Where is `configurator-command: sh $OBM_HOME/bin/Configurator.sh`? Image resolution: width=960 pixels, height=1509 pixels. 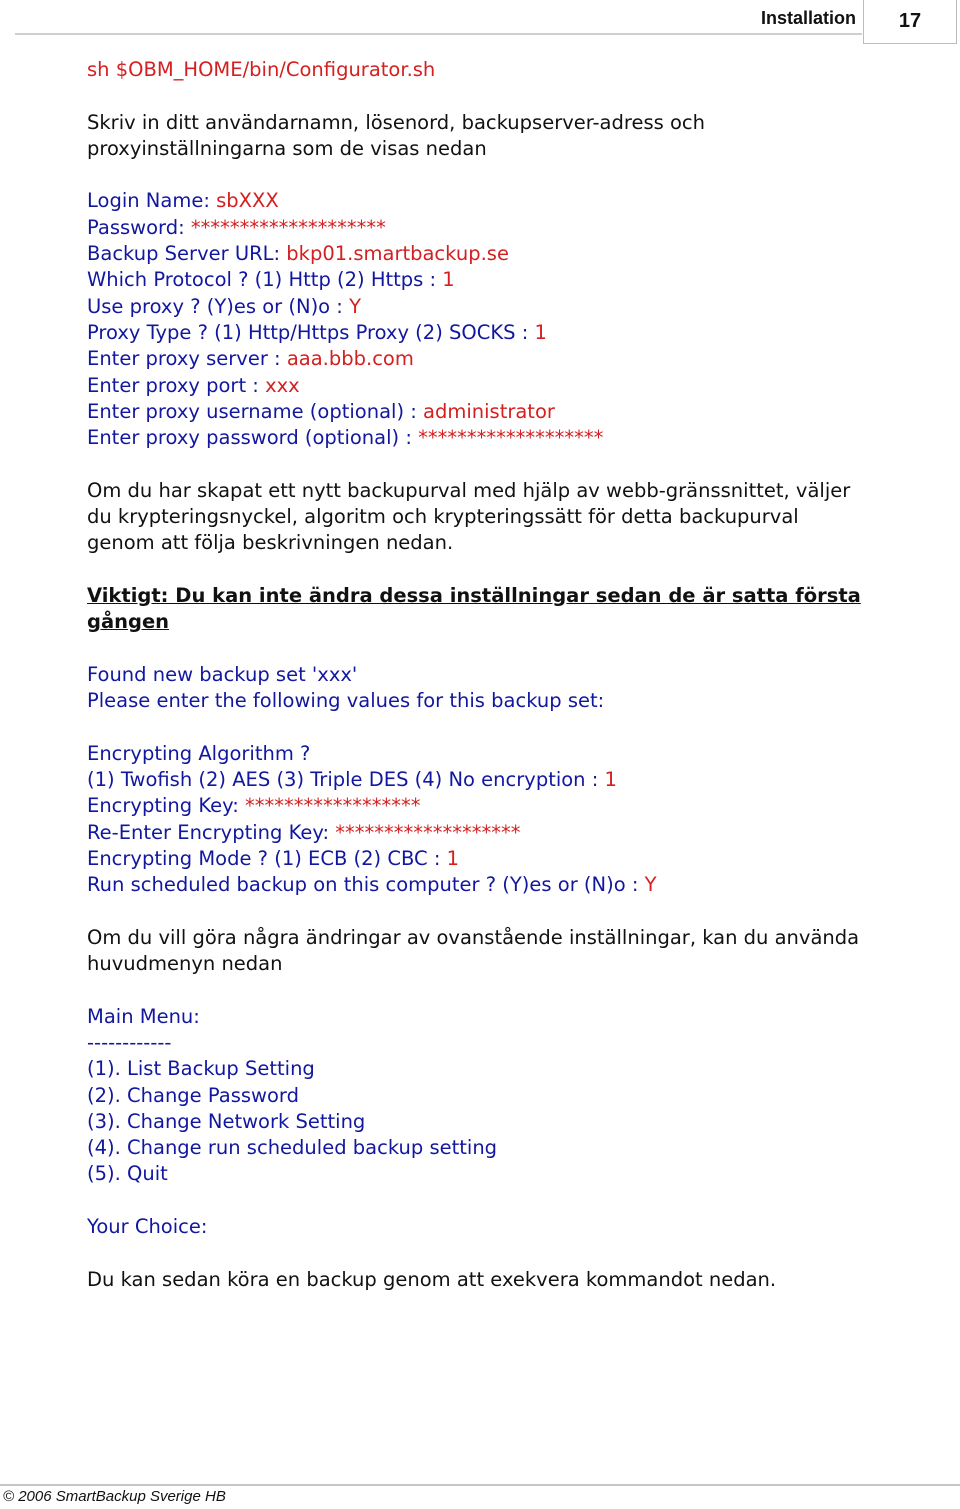
configurator-command: sh $OBM_HOME/bin/Configurator.sh is located at coordinates (261, 69).